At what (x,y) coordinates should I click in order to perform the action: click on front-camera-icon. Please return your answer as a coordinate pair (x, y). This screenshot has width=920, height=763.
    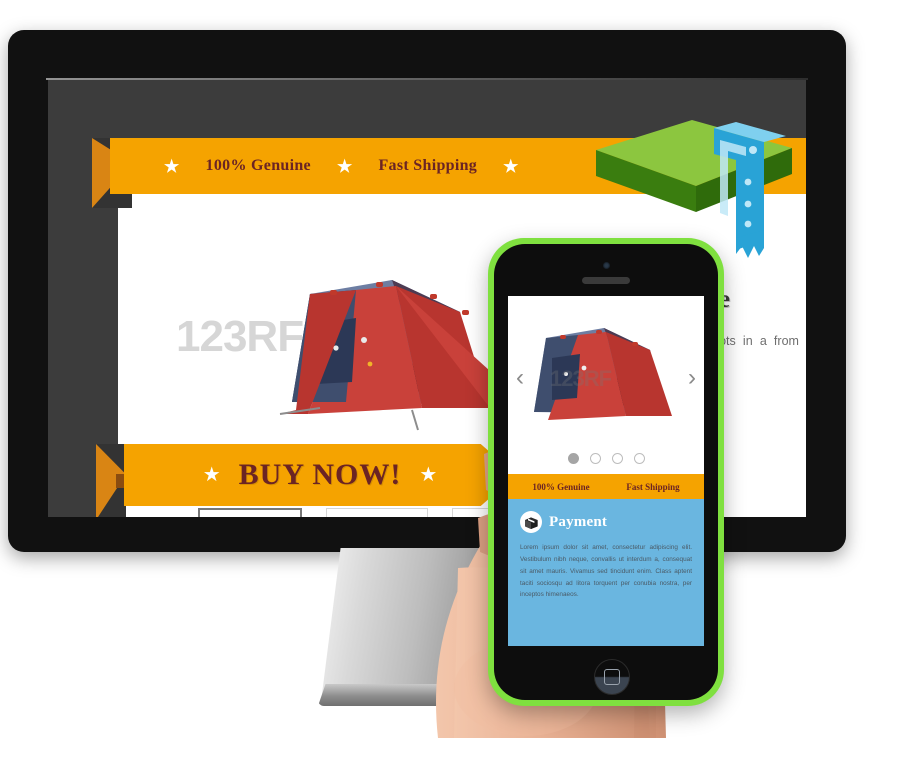
    Looking at the image, I should click on (606, 265).